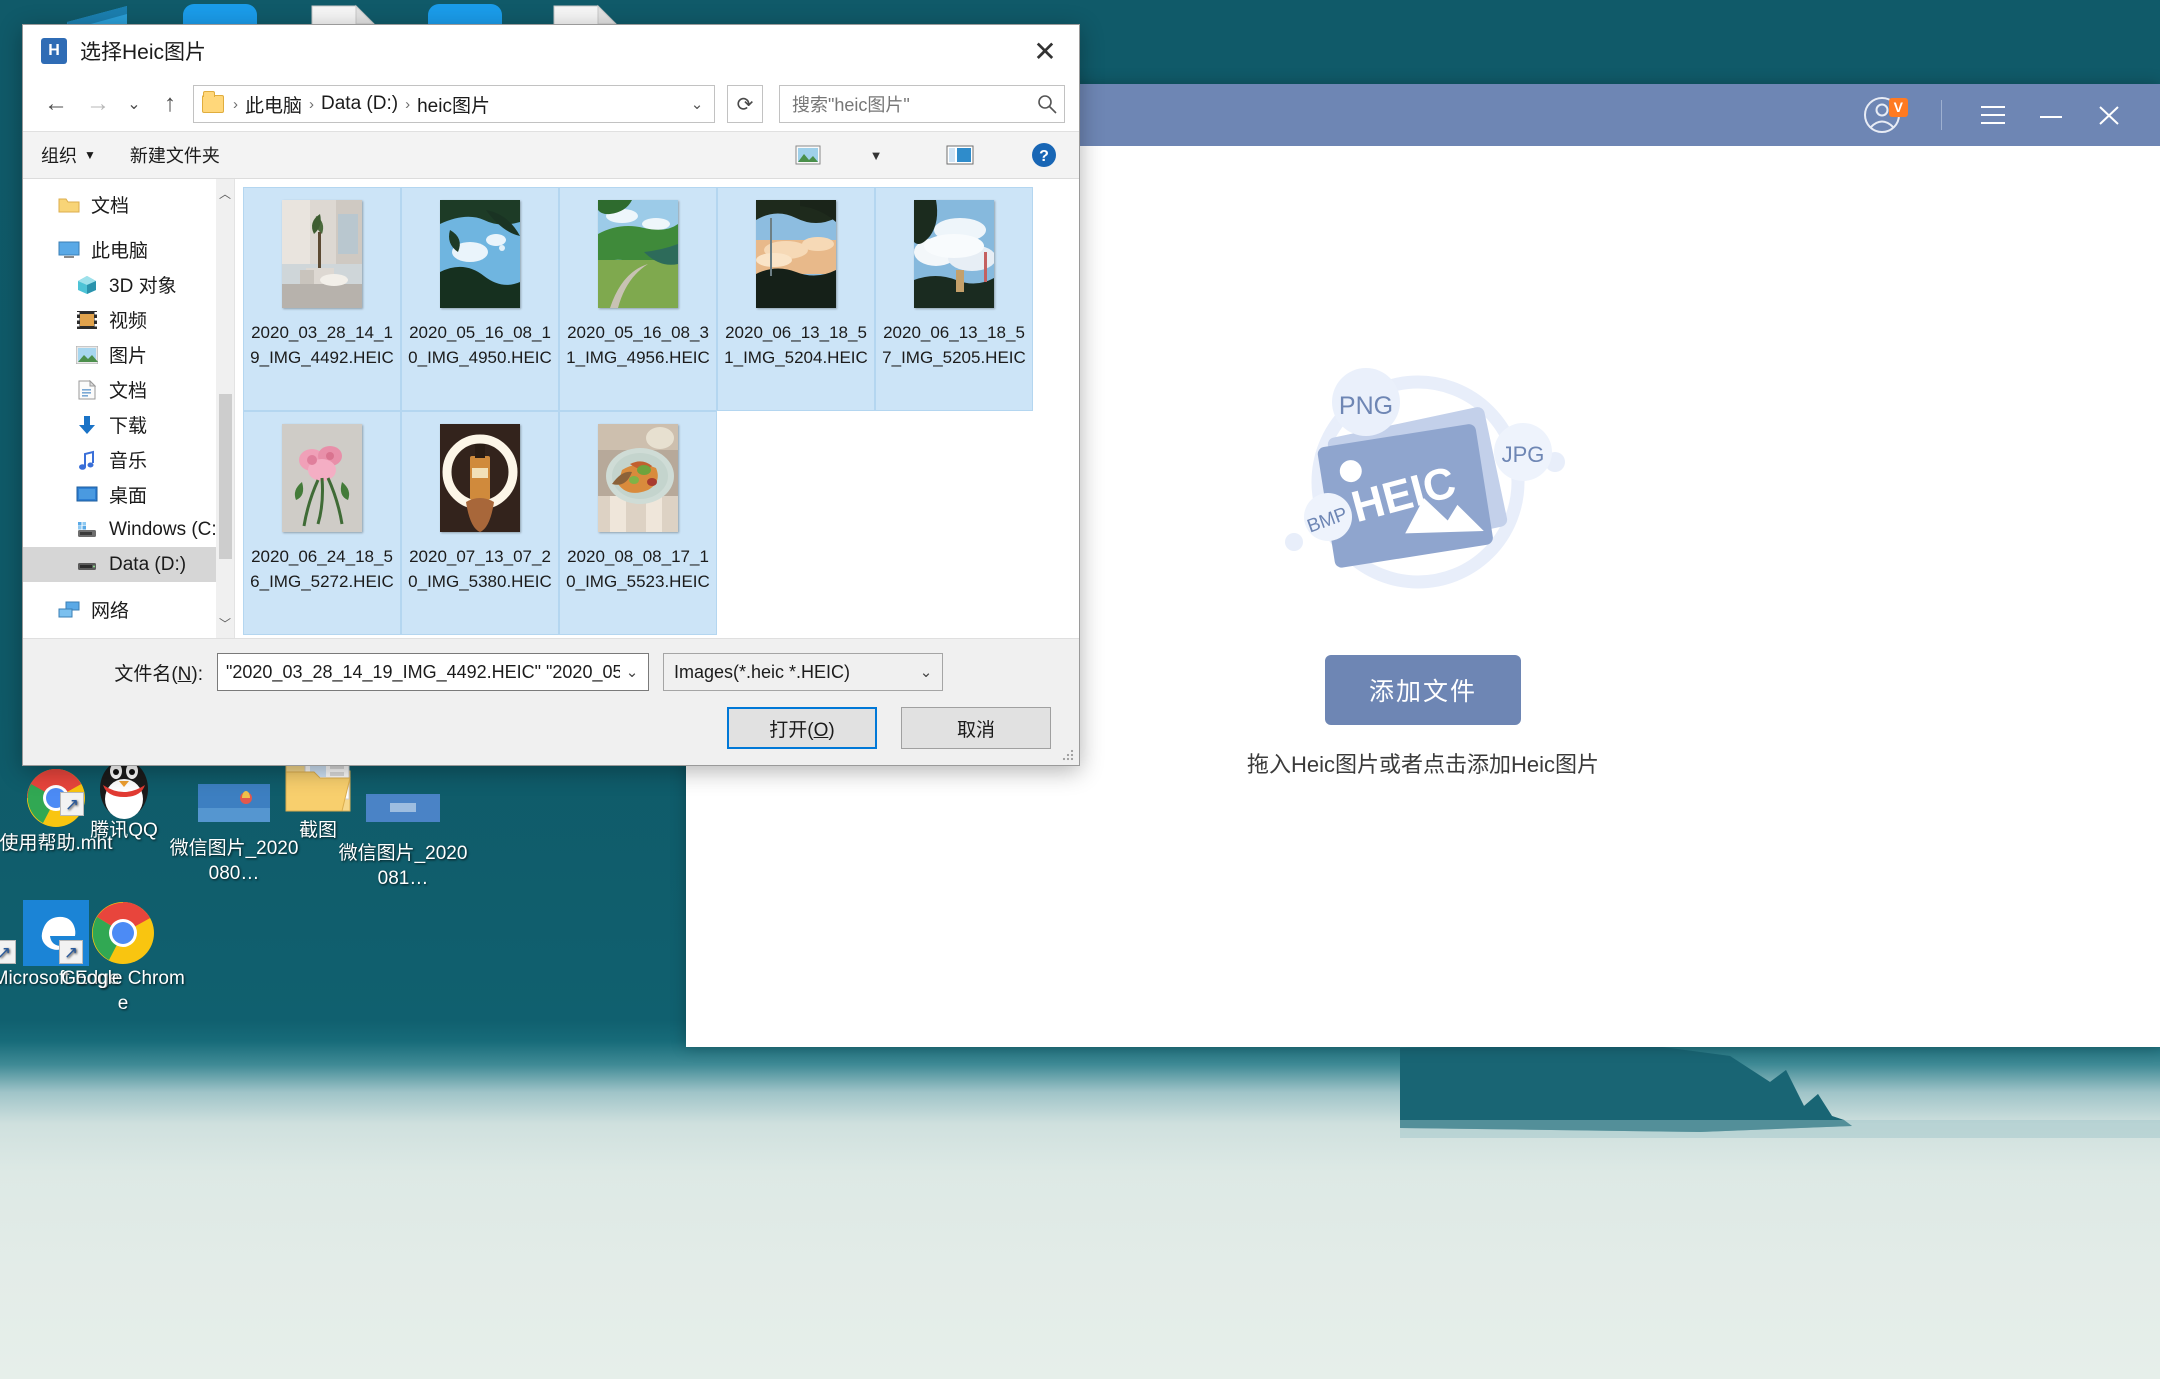  Describe the element at coordinates (110, 611) in the screenshot. I see `sidebar-item-label: 网络` at that location.